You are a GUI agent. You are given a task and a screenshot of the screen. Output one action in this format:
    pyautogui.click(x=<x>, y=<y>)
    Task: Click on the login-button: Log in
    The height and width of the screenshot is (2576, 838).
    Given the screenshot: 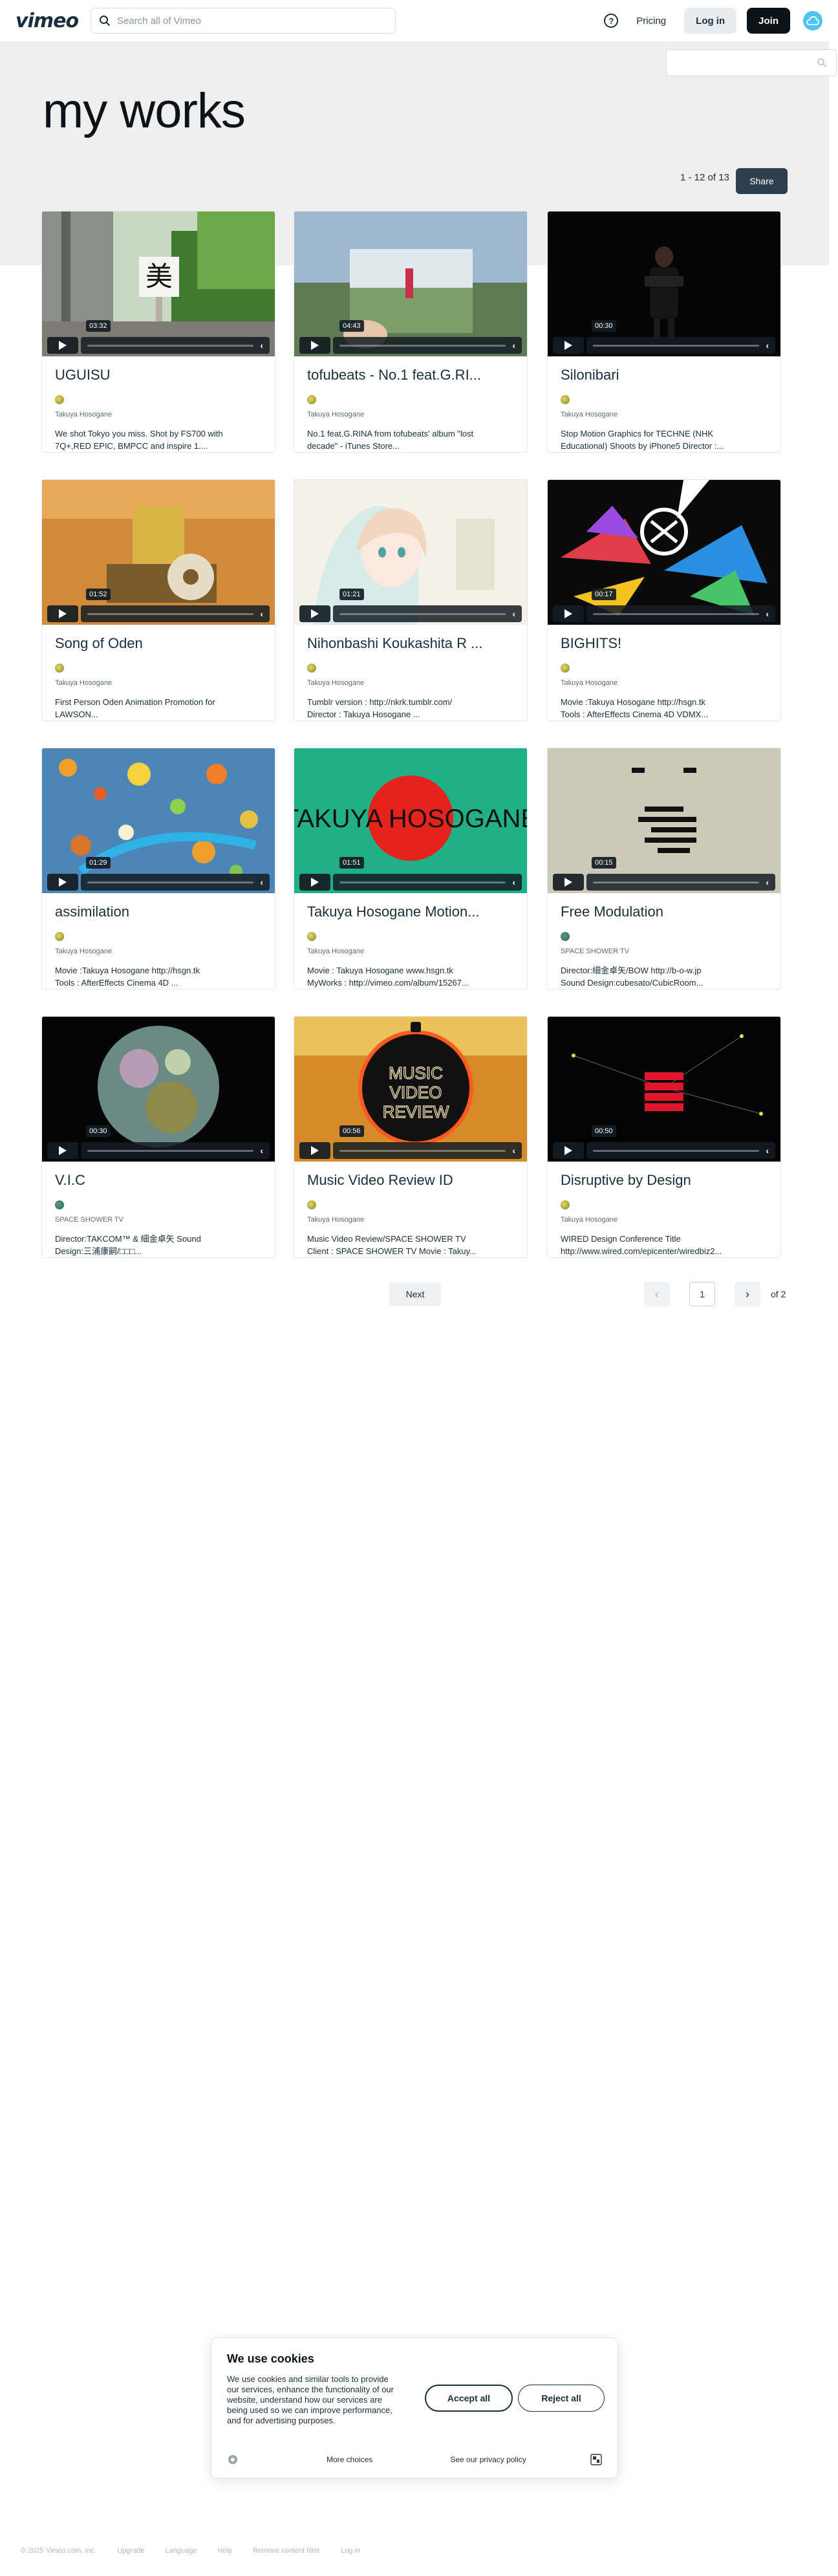 What is the action you would take?
    pyautogui.click(x=710, y=21)
    